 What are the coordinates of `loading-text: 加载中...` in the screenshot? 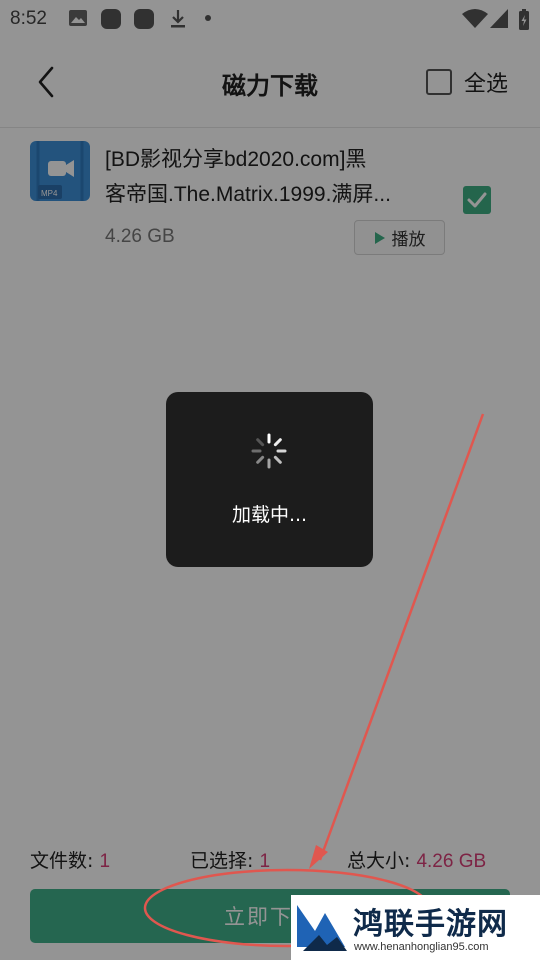 It's located at (269, 515).